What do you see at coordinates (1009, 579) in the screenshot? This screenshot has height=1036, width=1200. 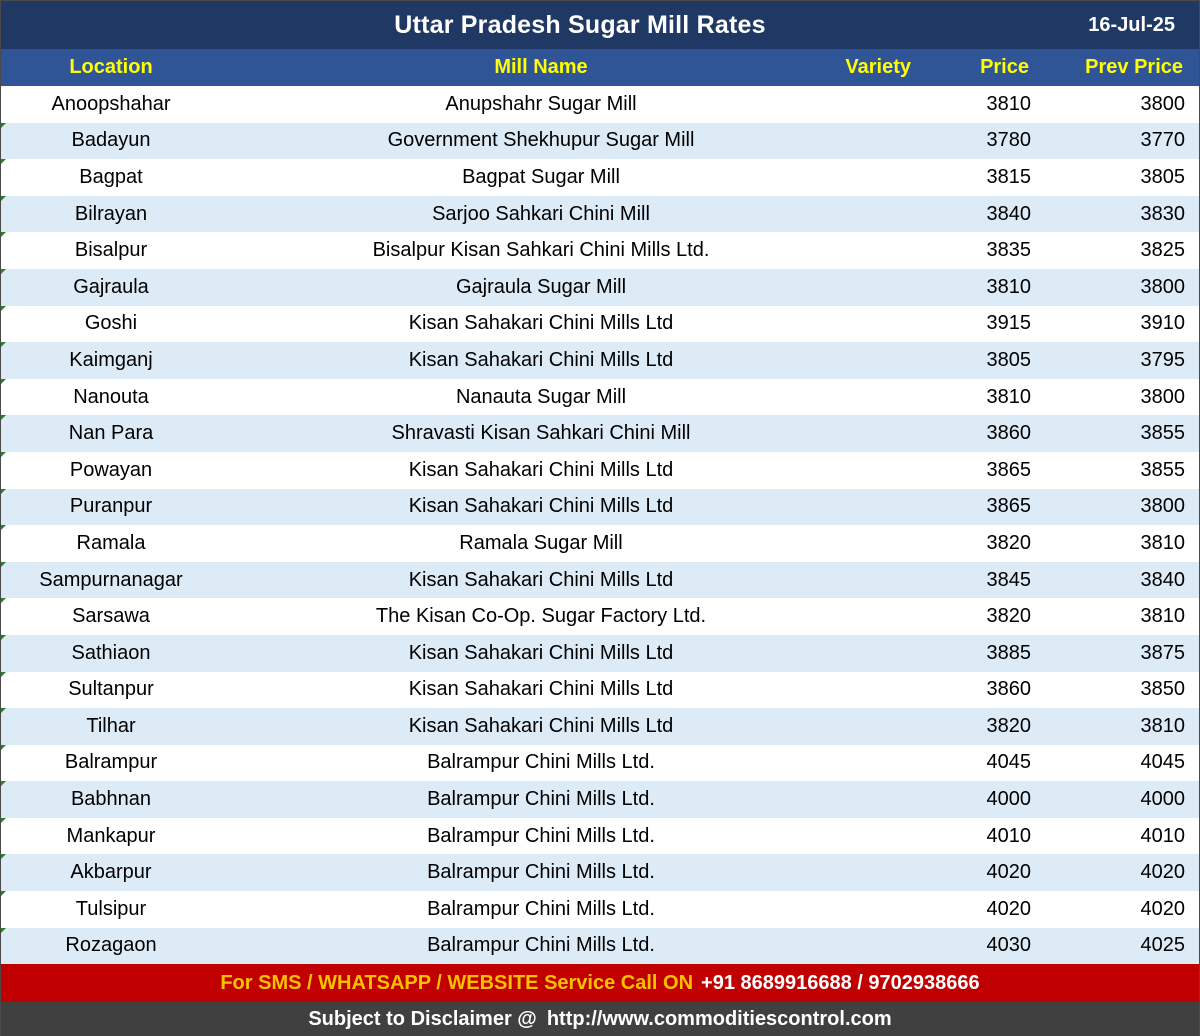 I see `price-cell: 3845` at bounding box center [1009, 579].